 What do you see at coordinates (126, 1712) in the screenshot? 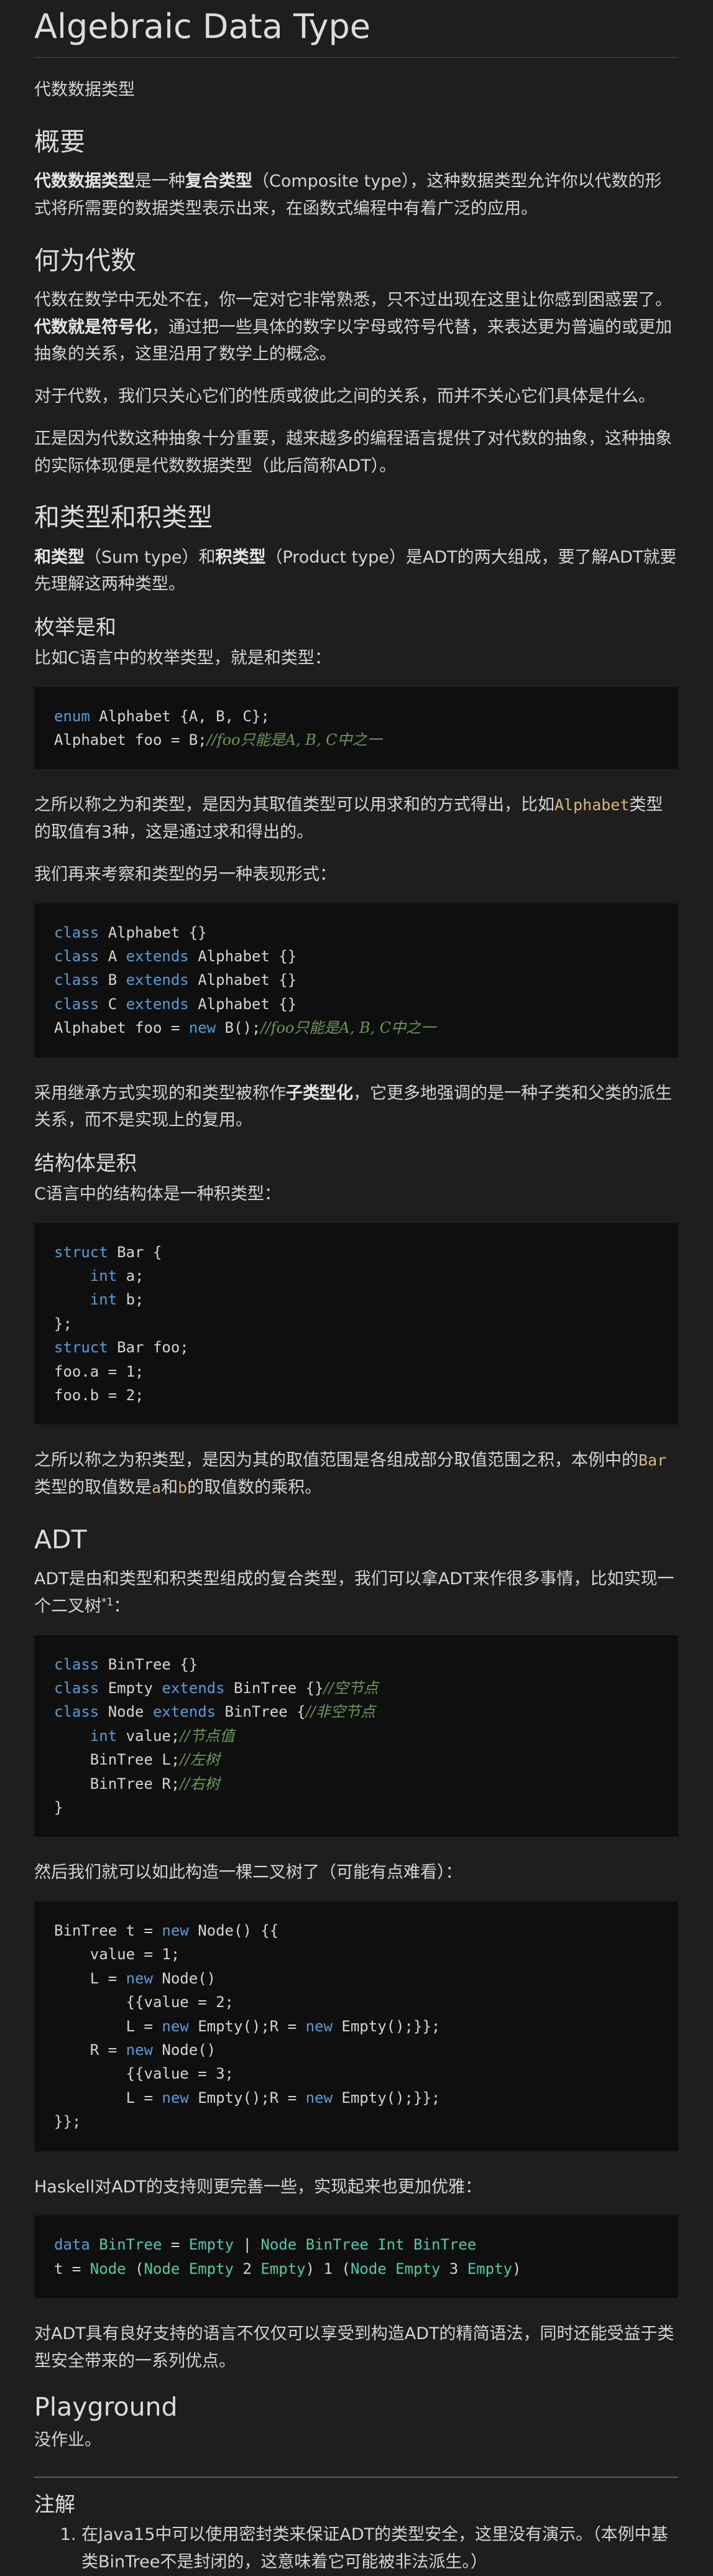
I see `code-text: Node` at bounding box center [126, 1712].